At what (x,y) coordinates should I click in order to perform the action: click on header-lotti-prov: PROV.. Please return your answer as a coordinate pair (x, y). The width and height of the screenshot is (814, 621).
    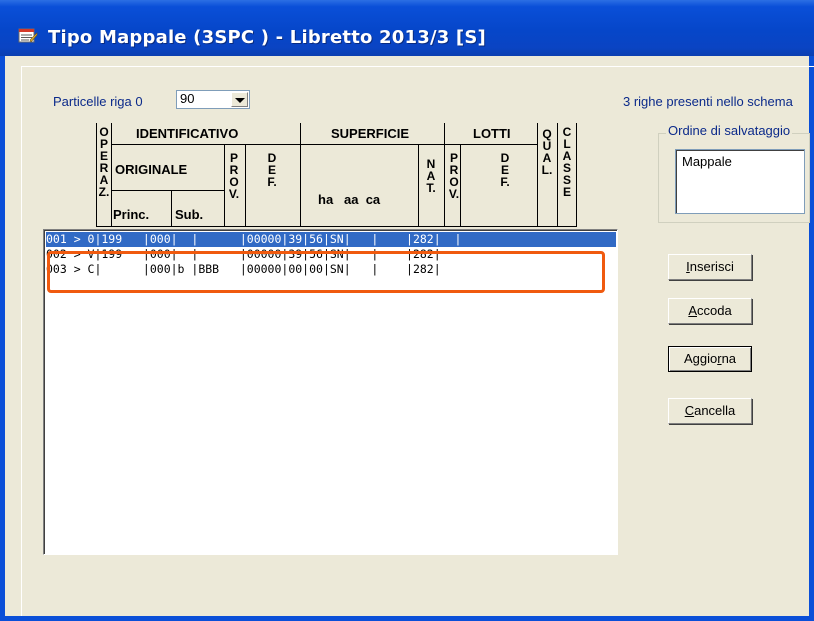
    Looking at the image, I should click on (454, 176).